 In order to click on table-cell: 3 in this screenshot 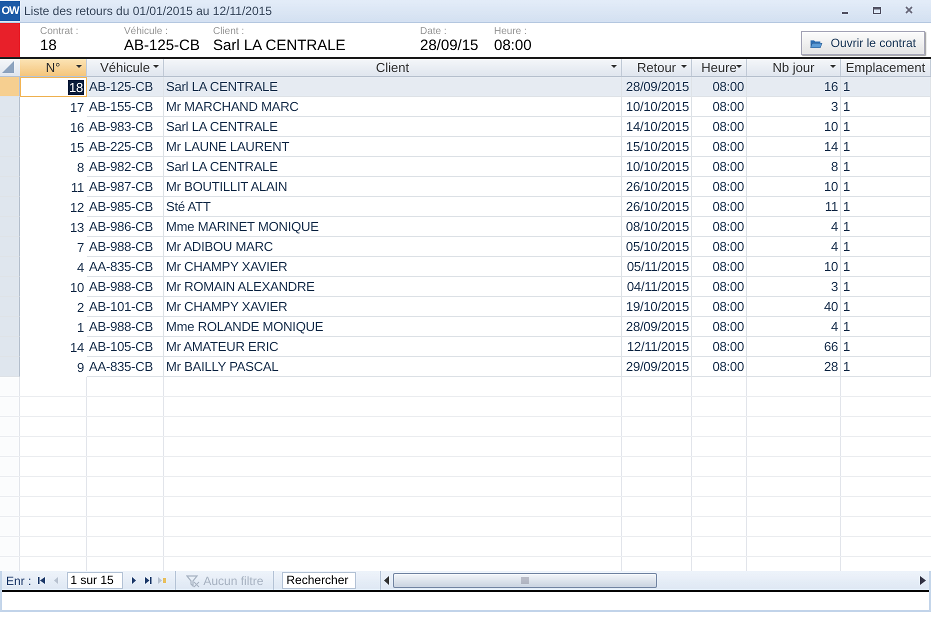, I will do `click(794, 287)`.